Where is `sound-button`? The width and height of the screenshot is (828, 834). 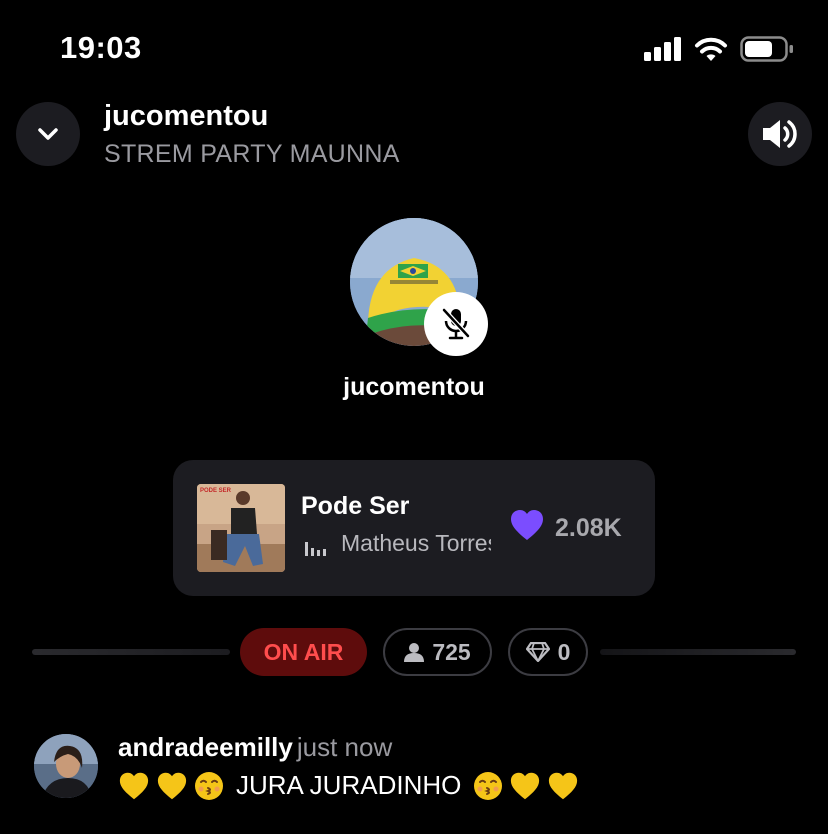 sound-button is located at coordinates (780, 134).